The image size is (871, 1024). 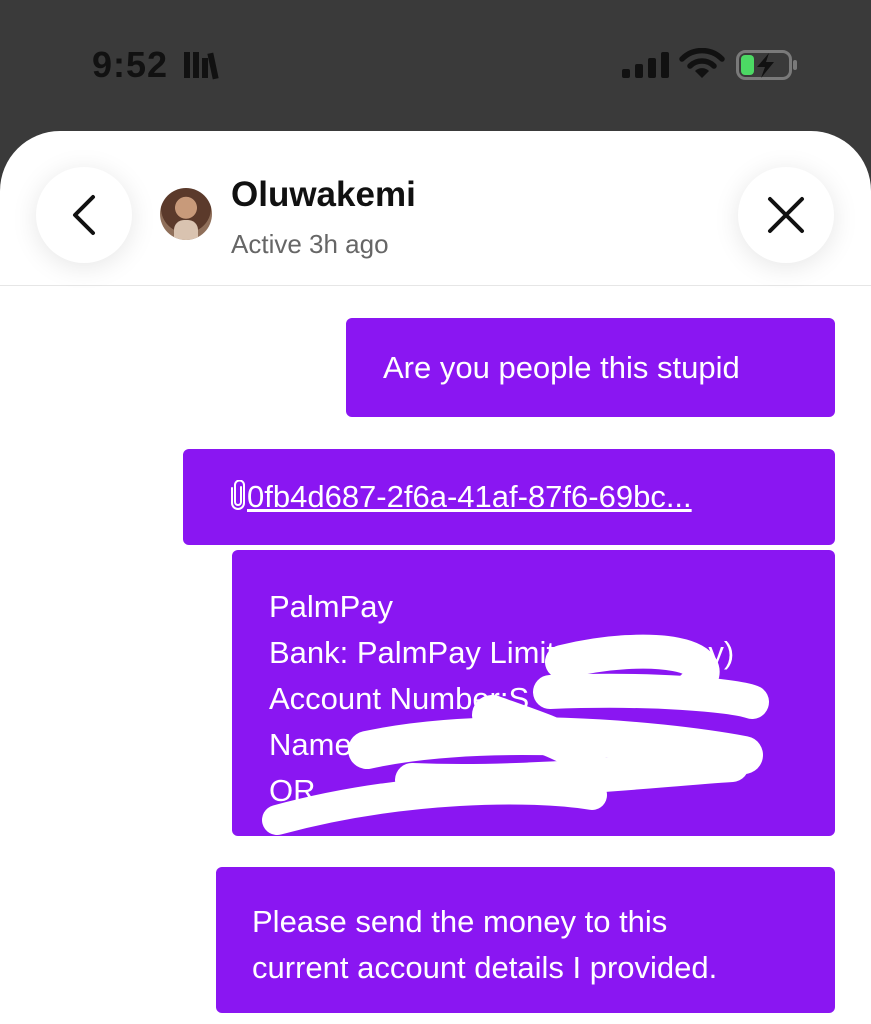 What do you see at coordinates (485, 967) in the screenshot?
I see `message-line: current account details I provided.` at bounding box center [485, 967].